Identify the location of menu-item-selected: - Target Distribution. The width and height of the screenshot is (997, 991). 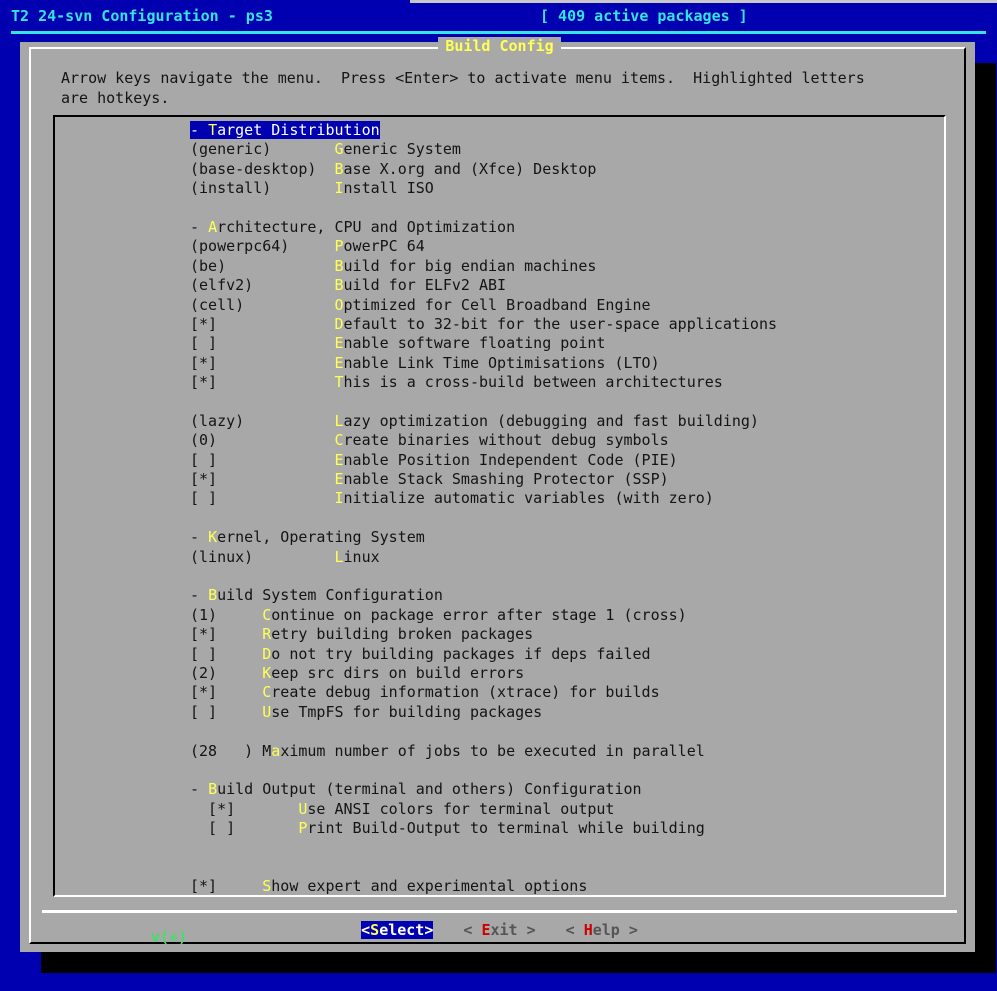
(285, 130).